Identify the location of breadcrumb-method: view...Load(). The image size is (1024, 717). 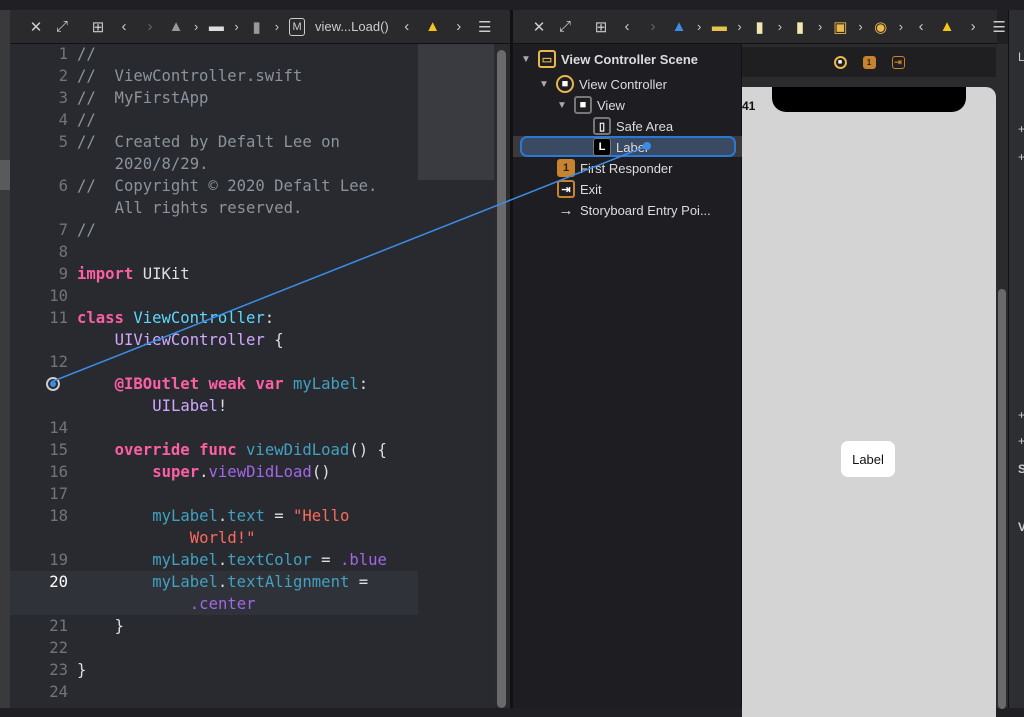
(352, 26).